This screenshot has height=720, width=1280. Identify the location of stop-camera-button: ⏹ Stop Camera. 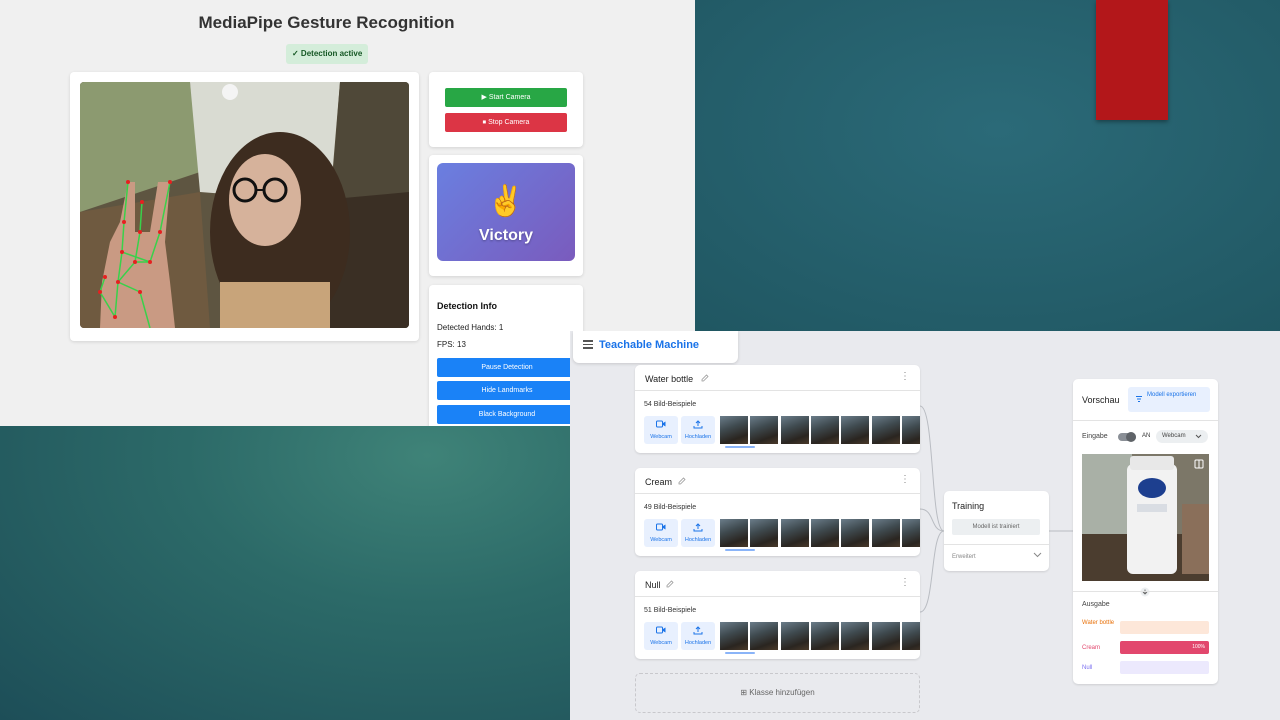
(506, 122).